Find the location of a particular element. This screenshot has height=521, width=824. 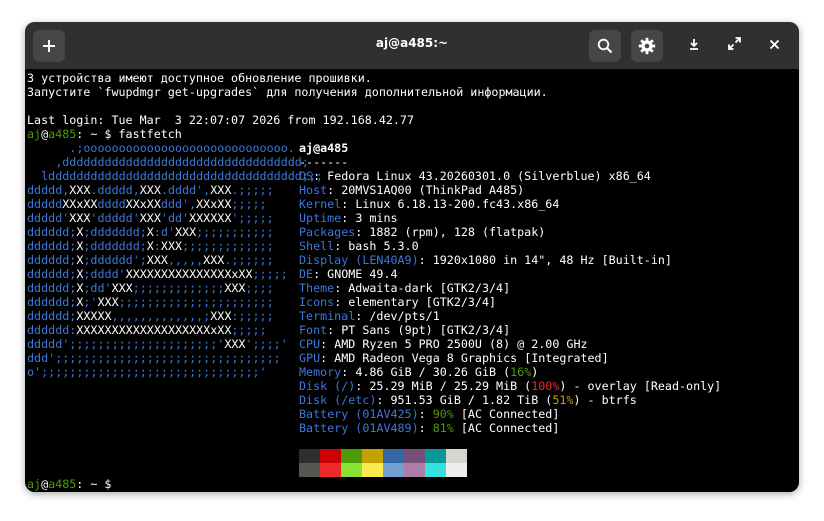

info-value-suffix: ) - overlay [Read-only] is located at coordinates (640, 386).